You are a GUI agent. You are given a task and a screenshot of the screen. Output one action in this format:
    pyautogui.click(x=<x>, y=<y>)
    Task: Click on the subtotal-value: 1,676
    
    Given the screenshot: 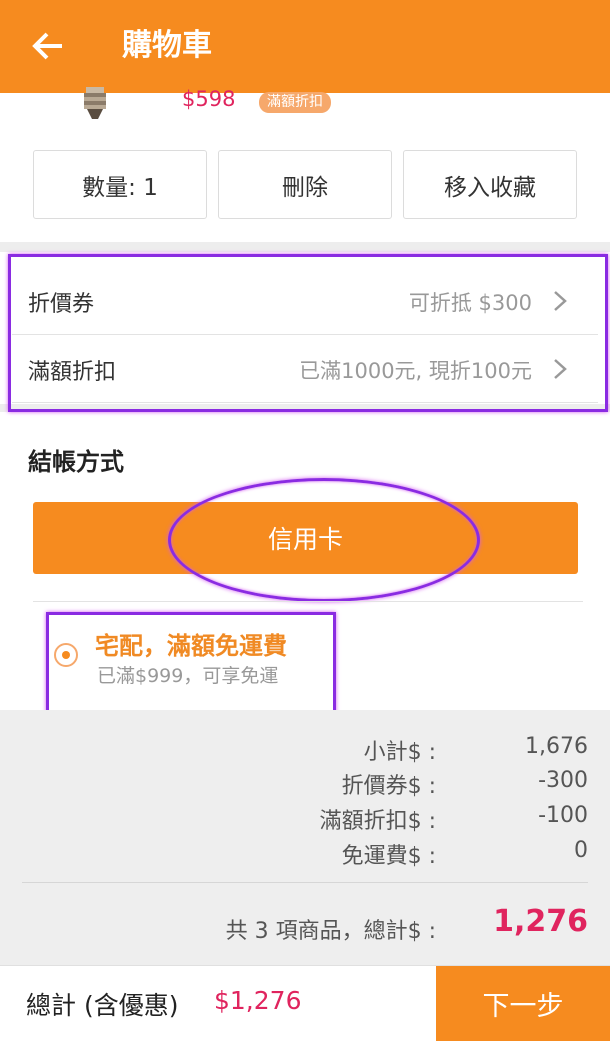 What is the action you would take?
    pyautogui.click(x=556, y=746)
    